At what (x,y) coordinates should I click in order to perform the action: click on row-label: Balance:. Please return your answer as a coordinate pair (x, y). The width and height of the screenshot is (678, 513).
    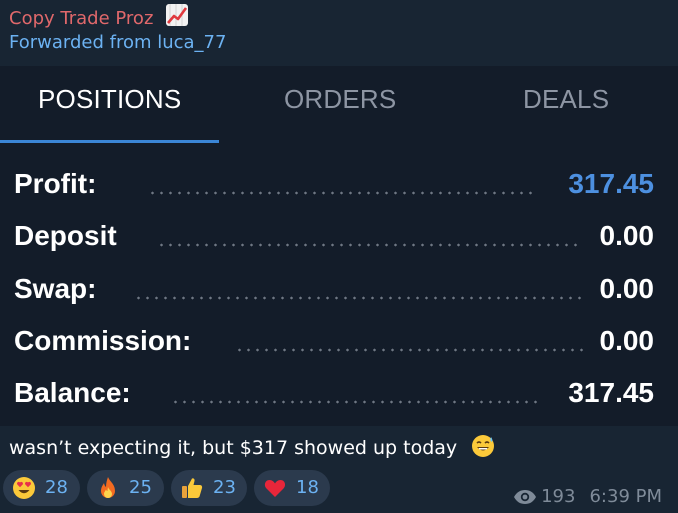
    Looking at the image, I should click on (72, 392).